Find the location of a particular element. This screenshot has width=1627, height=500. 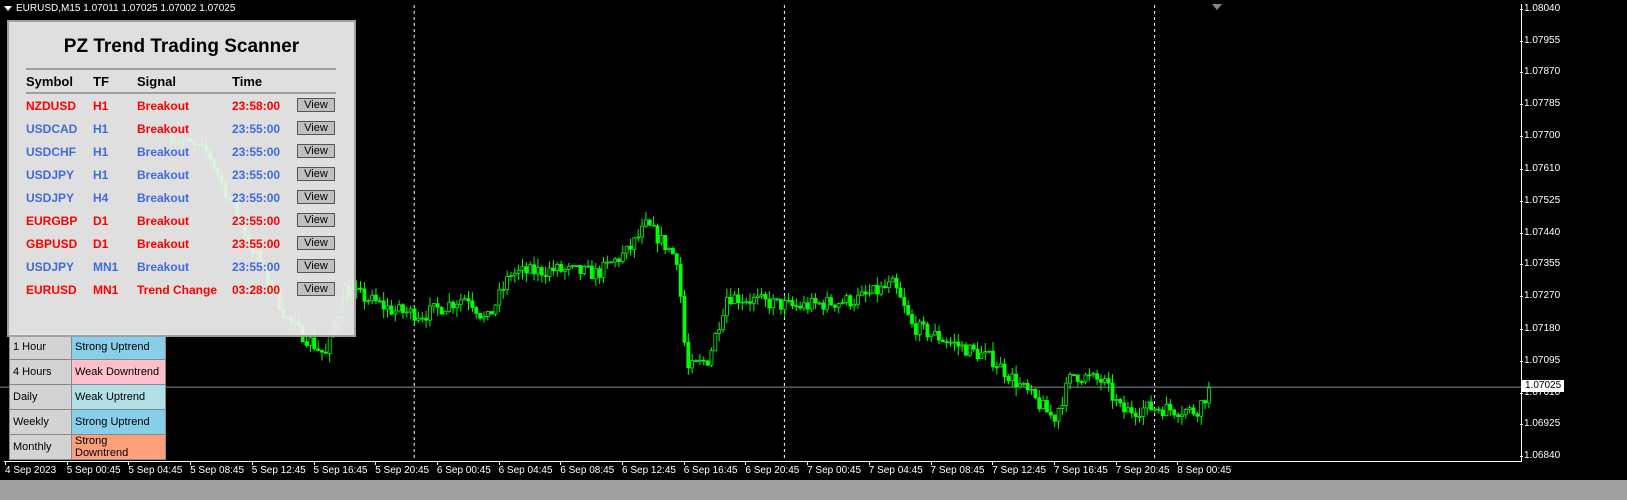

signal-row: USDJPY MN1 Breakout 23:55:00 View is located at coordinates (186, 267).